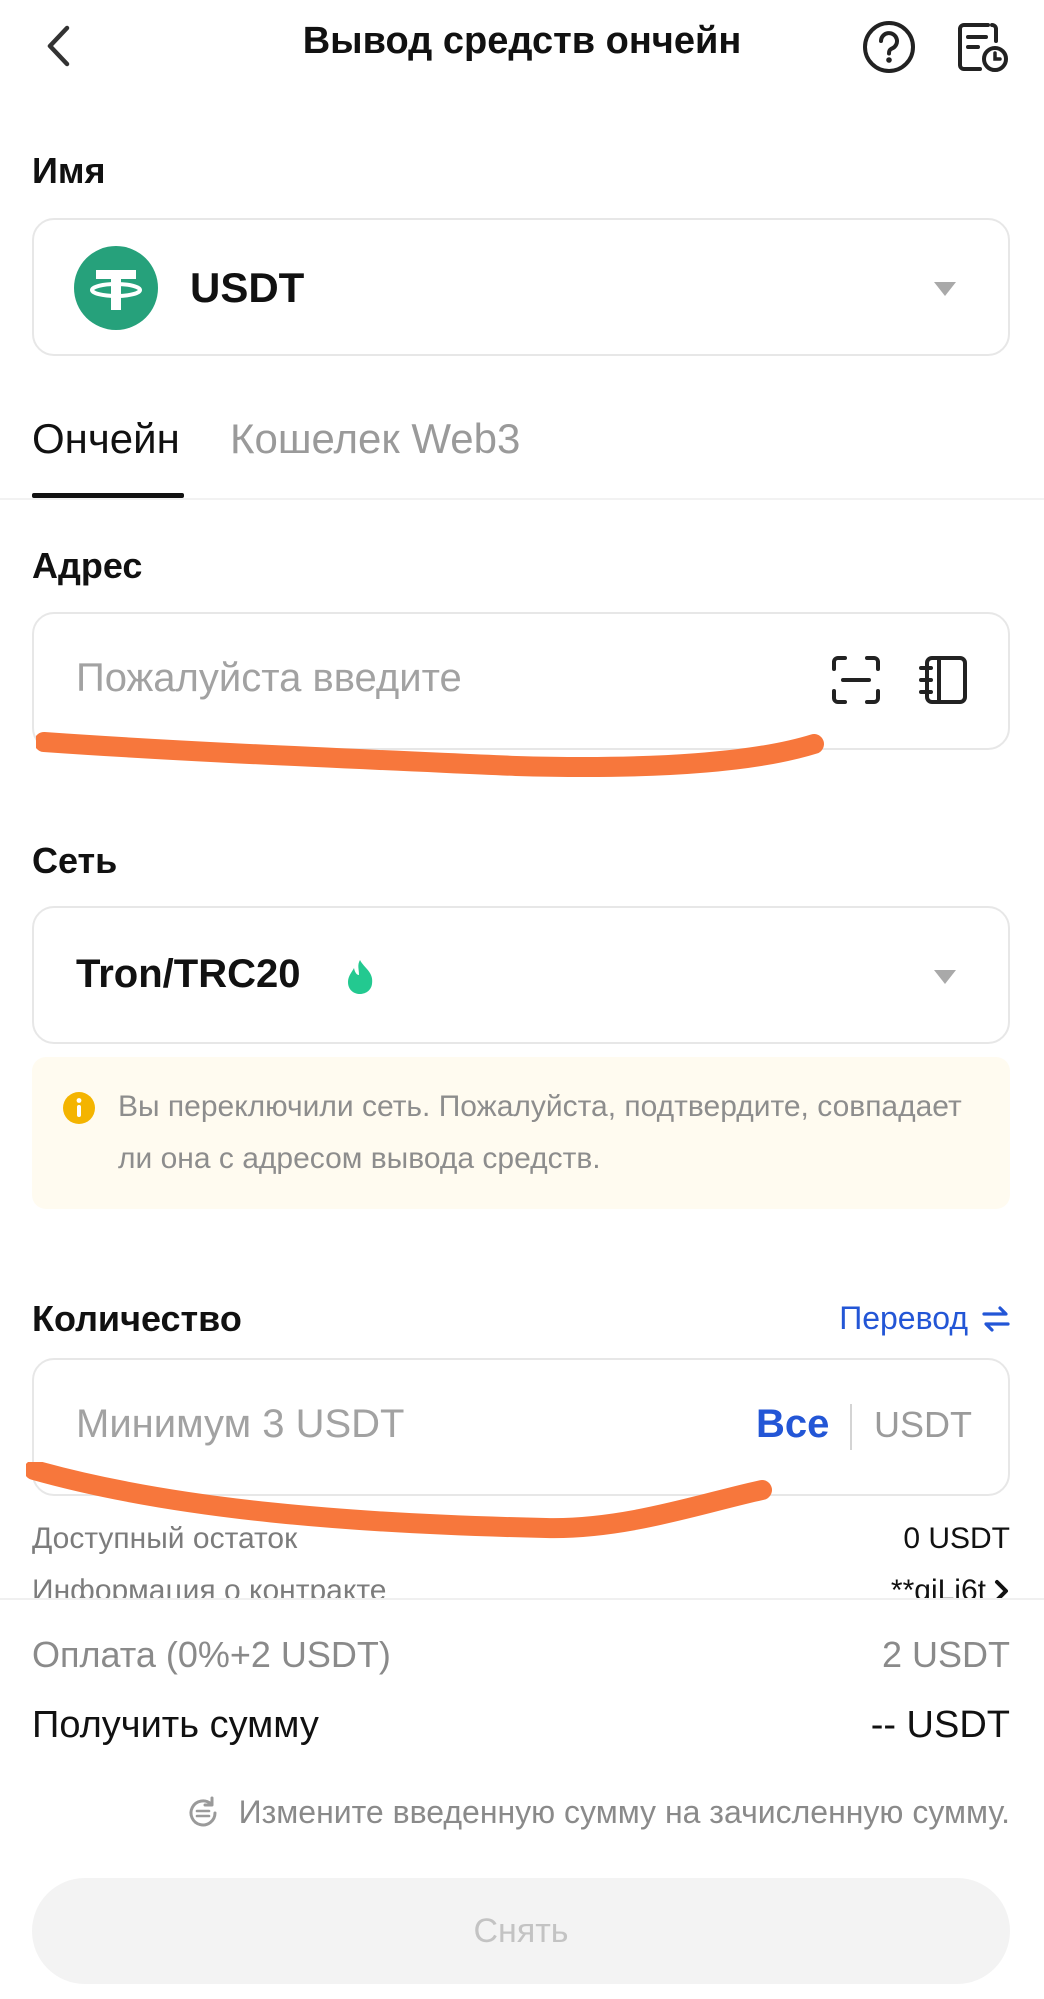 The height and width of the screenshot is (1999, 1044). What do you see at coordinates (211, 1654) in the screenshot?
I see `fee-label: Оплата (0%+2 USDT)` at bounding box center [211, 1654].